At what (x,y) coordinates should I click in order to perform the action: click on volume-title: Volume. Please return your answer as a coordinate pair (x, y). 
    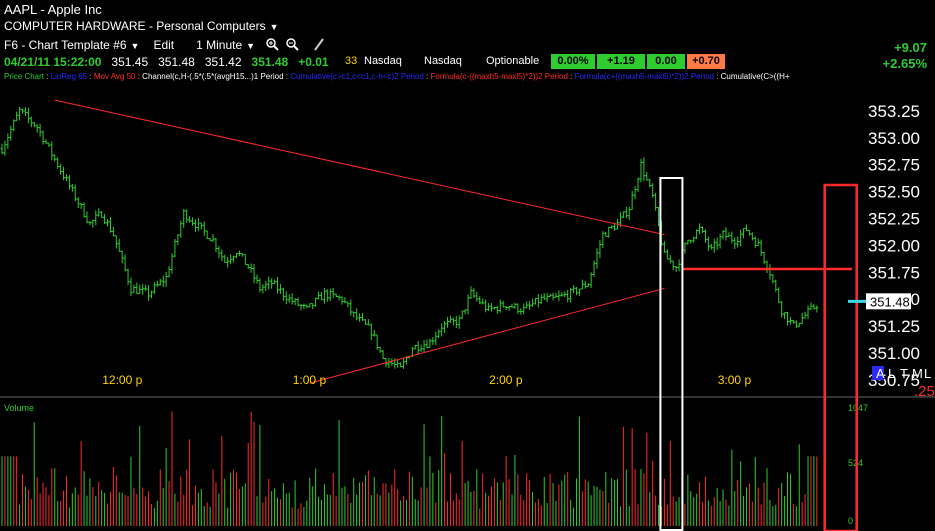
    Looking at the image, I should click on (19, 408).